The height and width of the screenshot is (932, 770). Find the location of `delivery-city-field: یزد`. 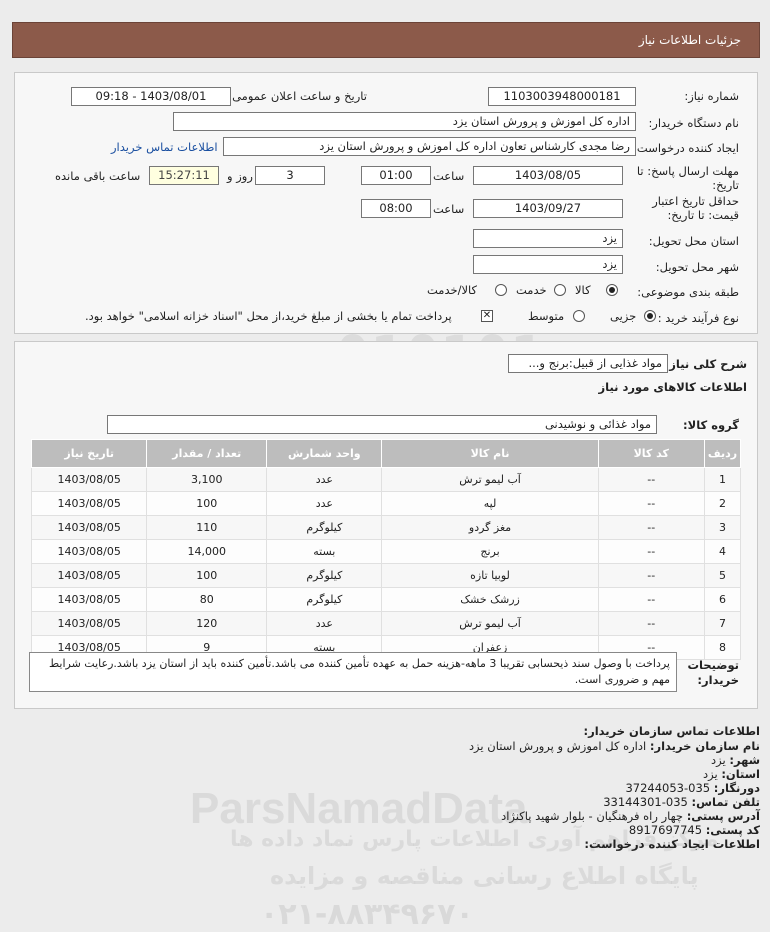

delivery-city-field: یزد is located at coordinates (548, 264).